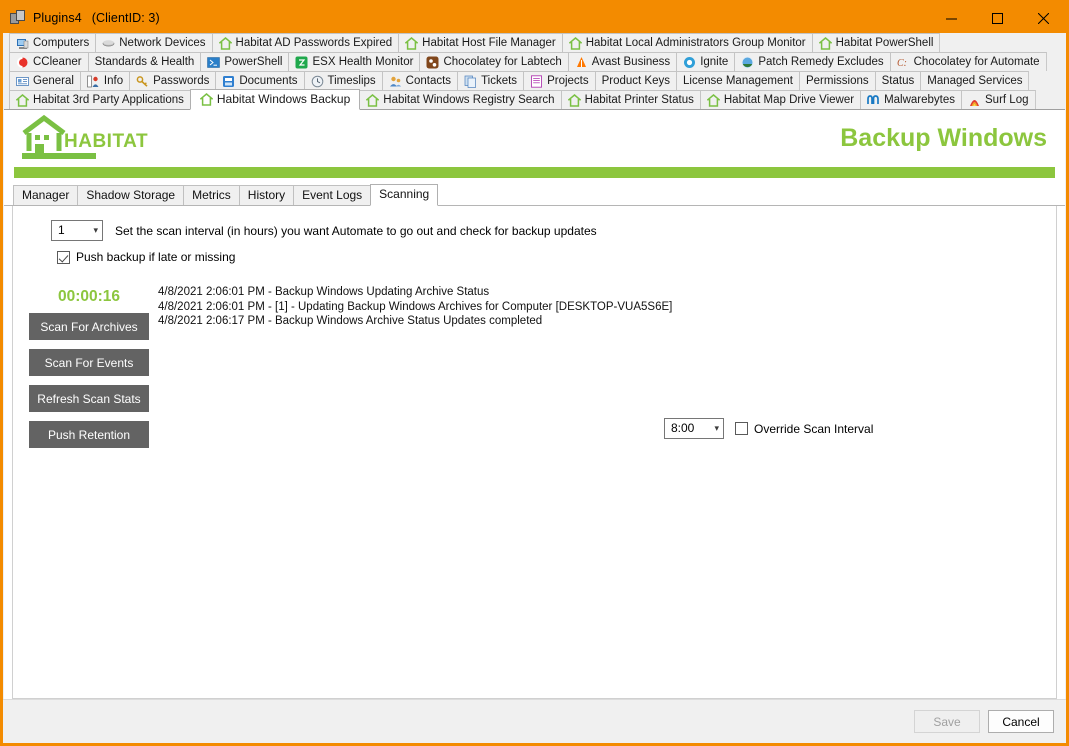  What do you see at coordinates (683, 428) in the screenshot?
I see `override-time-value: 8:00` at bounding box center [683, 428].